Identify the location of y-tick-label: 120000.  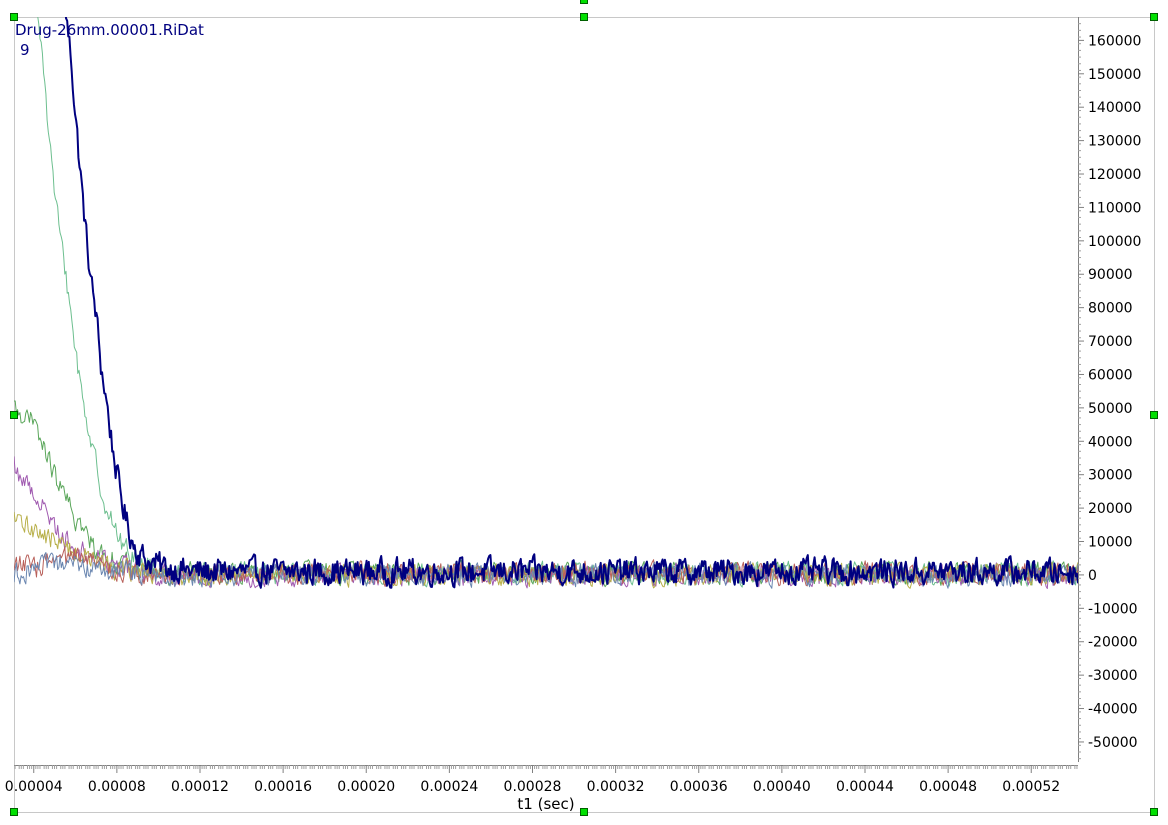
(1114, 175).